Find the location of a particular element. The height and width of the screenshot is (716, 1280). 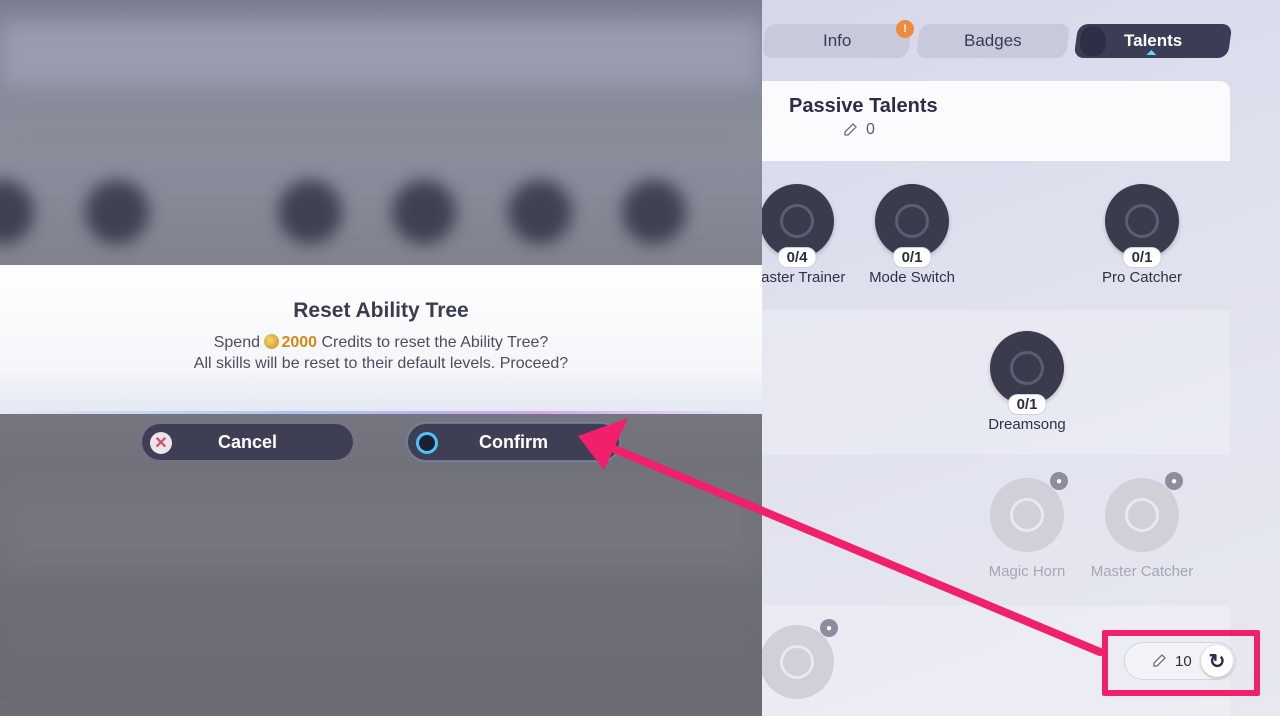

talent-count: 0/4 is located at coordinates (797, 257).